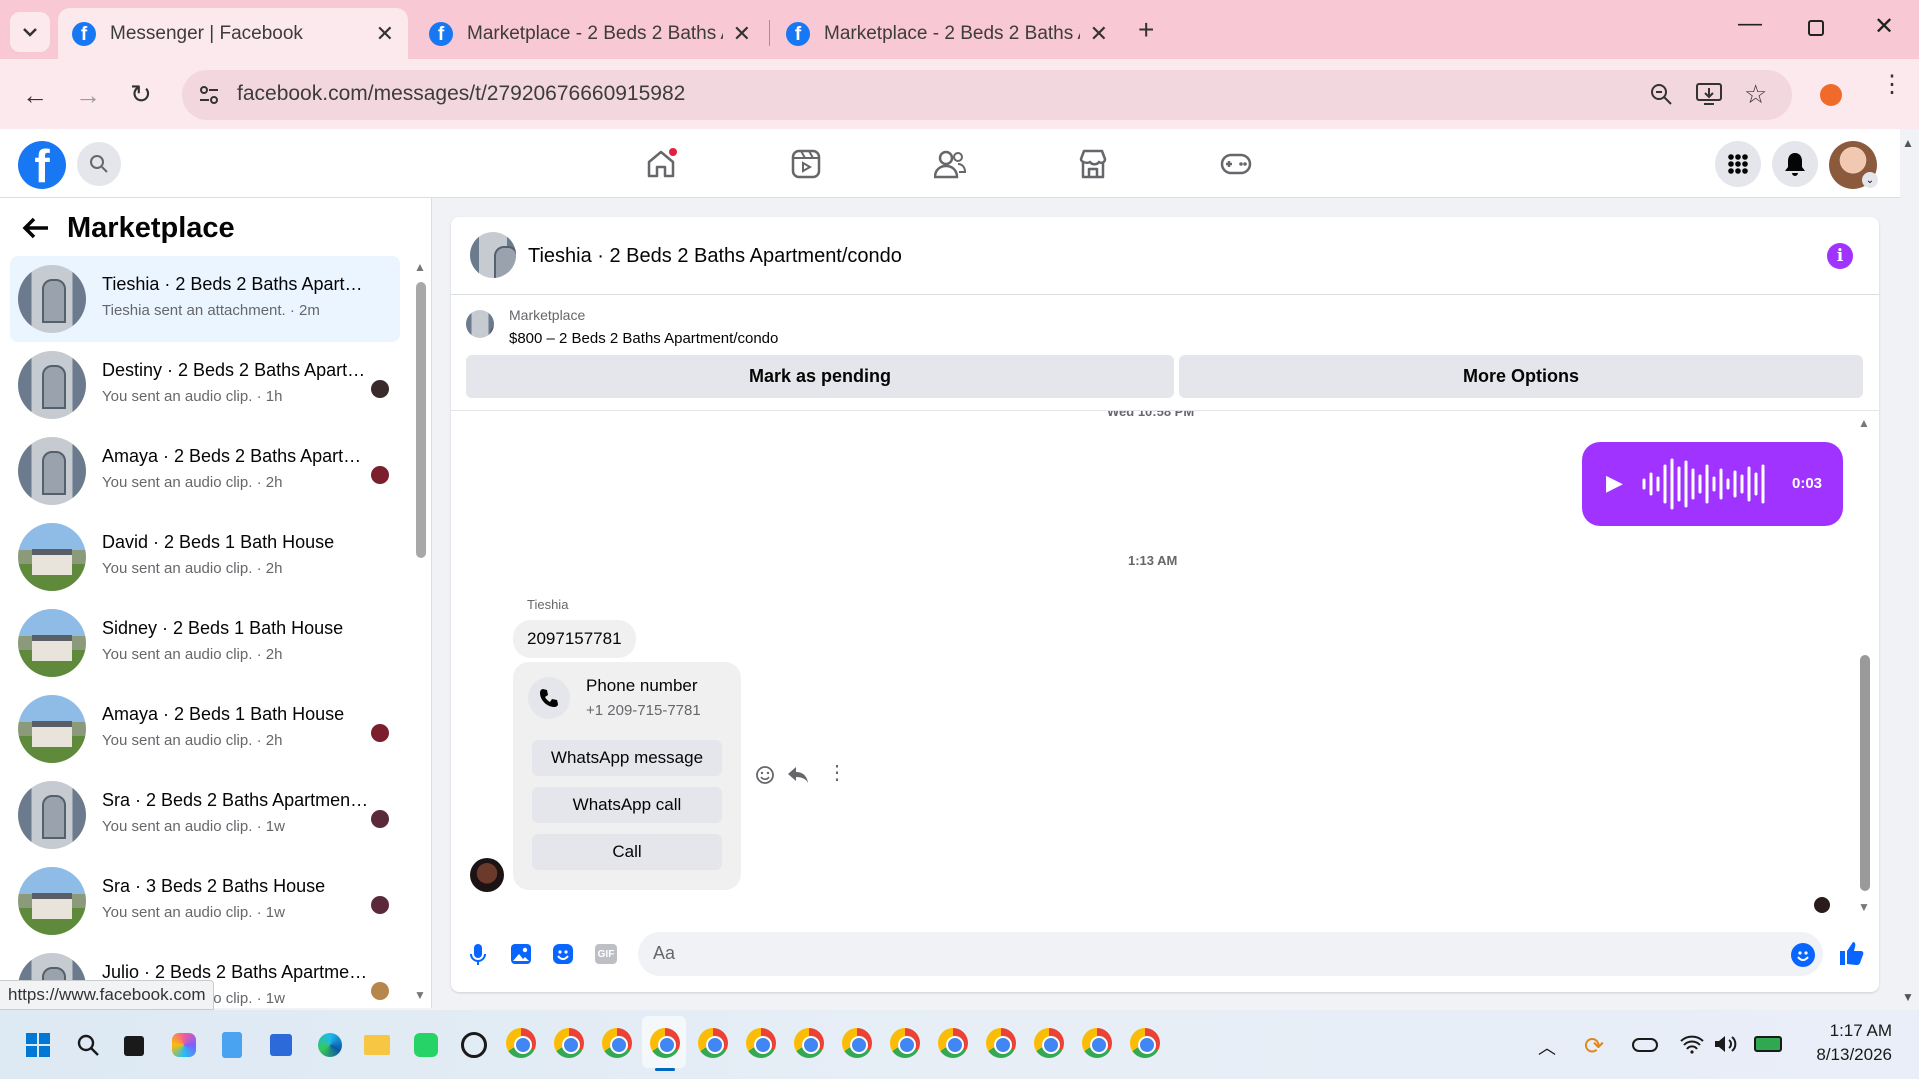 The height and width of the screenshot is (1079, 1919). I want to click on nav-marketplace-icon, so click(1093, 164).